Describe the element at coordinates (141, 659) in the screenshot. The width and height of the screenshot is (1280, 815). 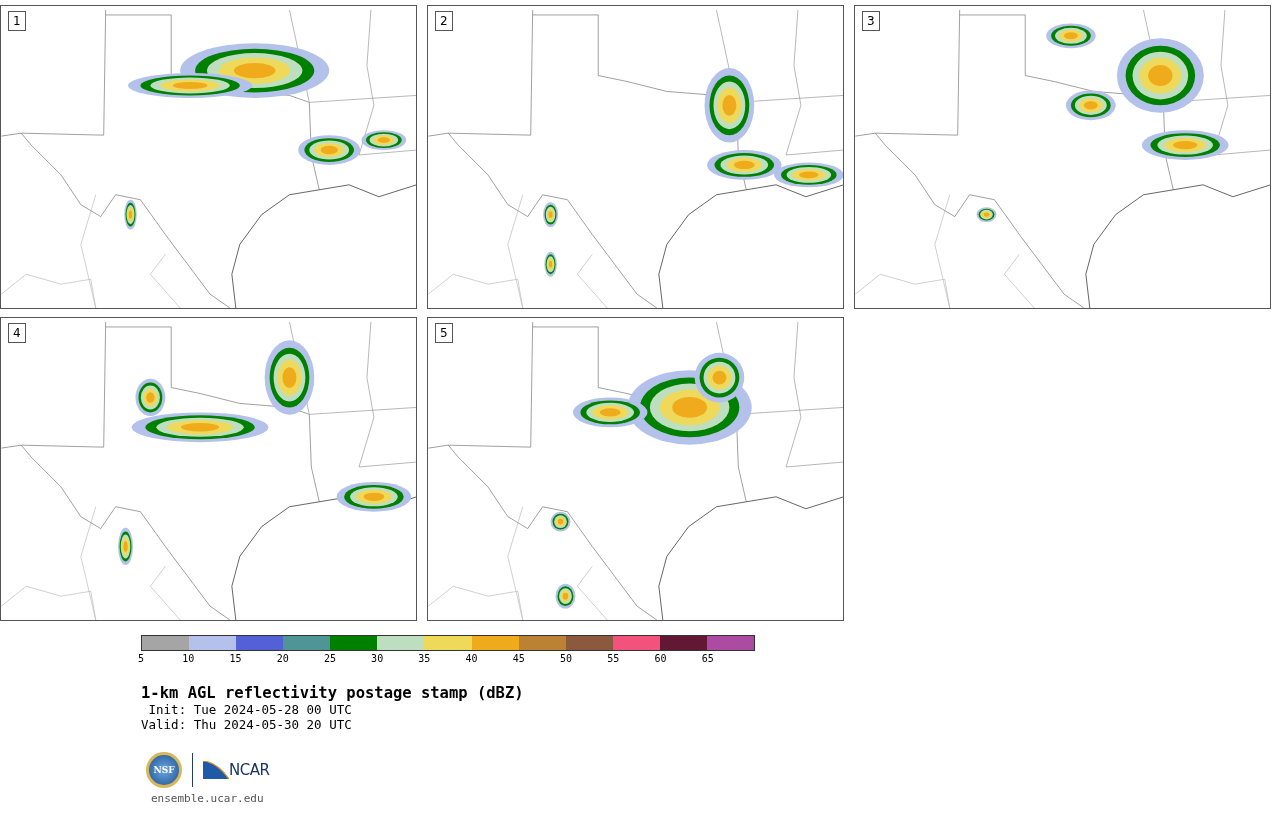
I see `scale-tick-label: 5` at that location.